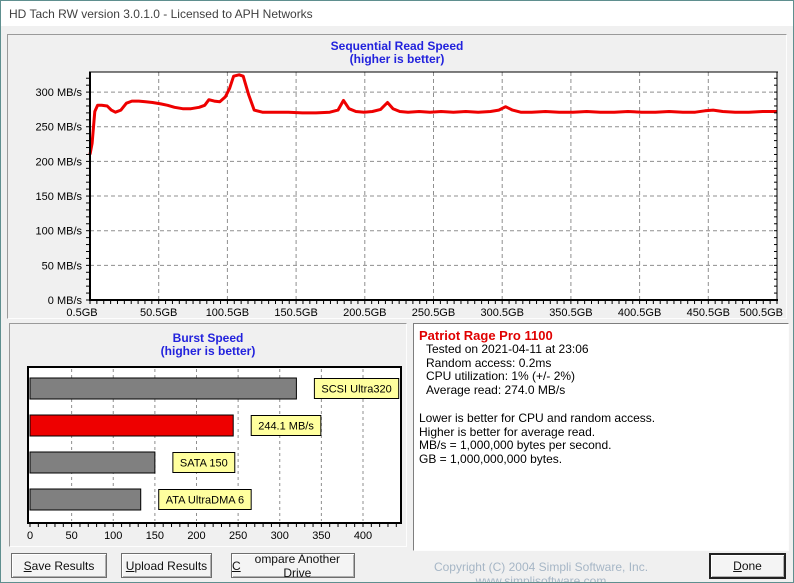  I want to click on svg-text: 200, so click(196, 536).